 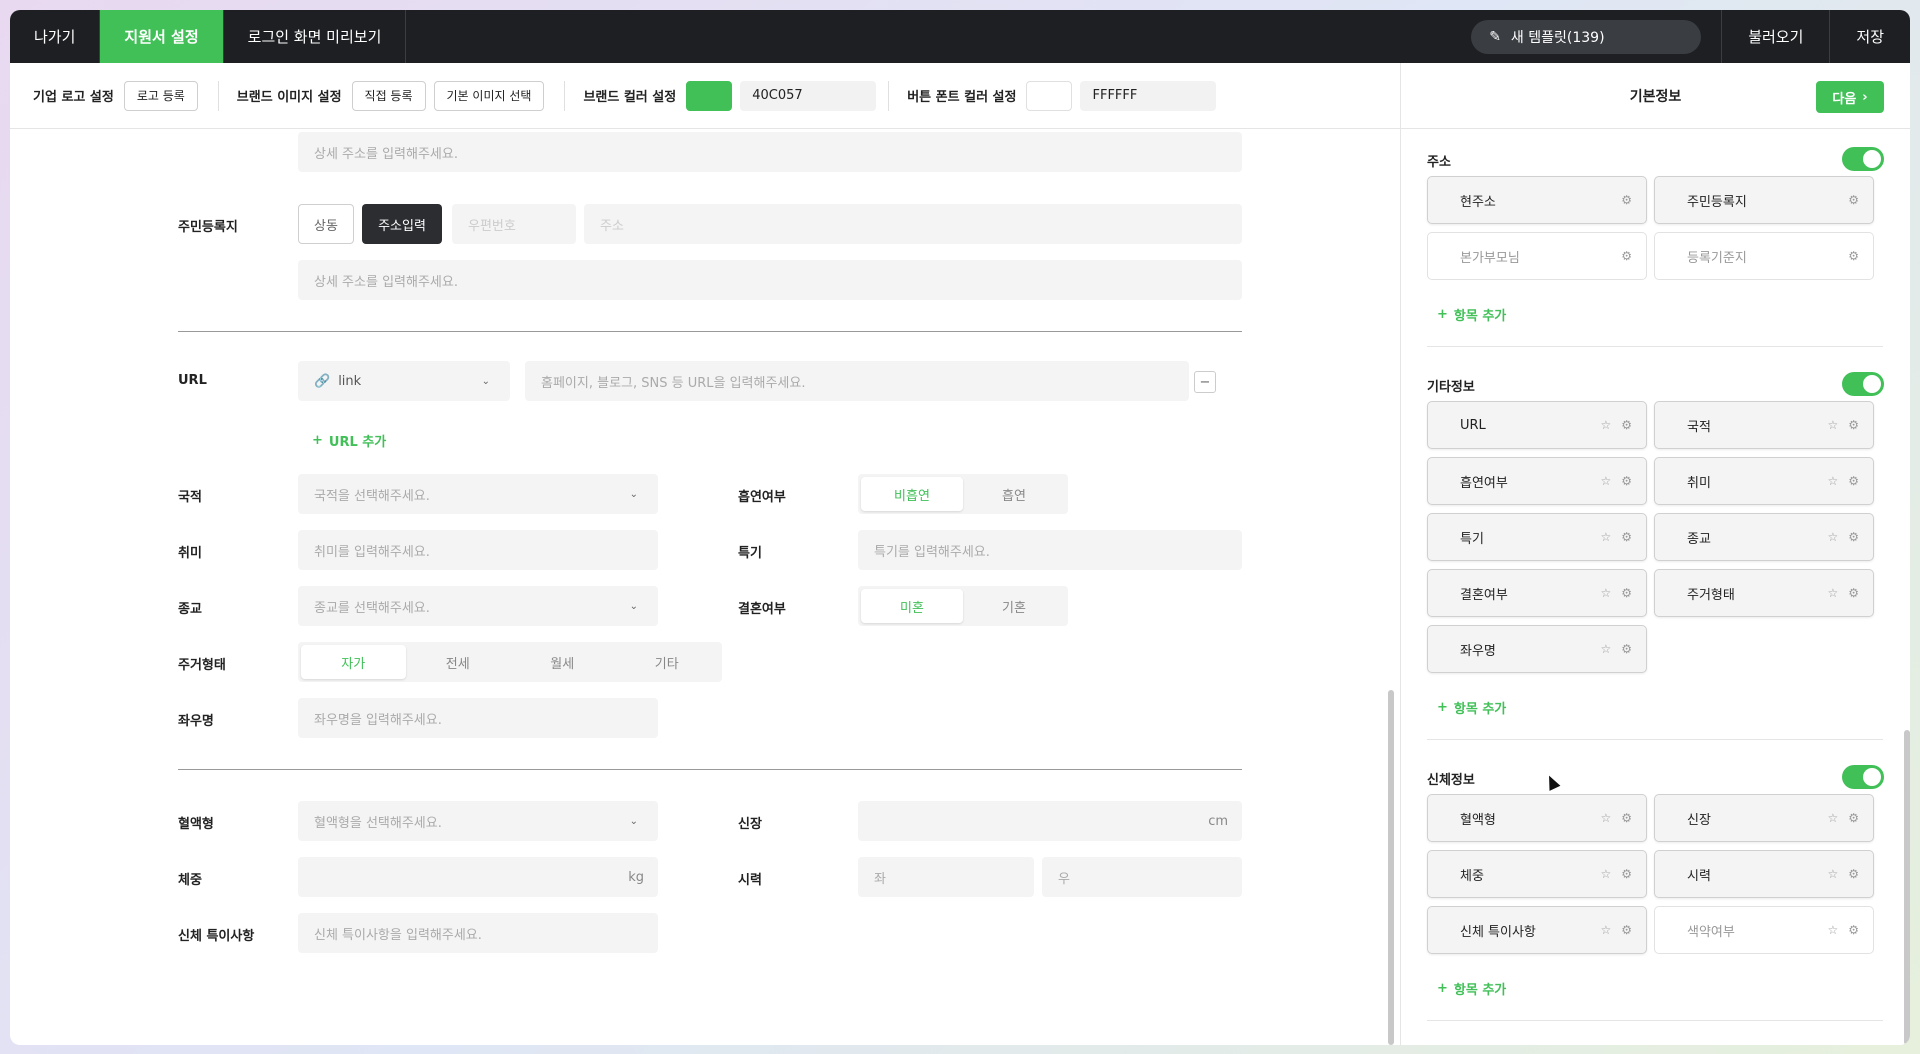 I want to click on url-type-select: 🔗 link ⌄, so click(x=404, y=381).